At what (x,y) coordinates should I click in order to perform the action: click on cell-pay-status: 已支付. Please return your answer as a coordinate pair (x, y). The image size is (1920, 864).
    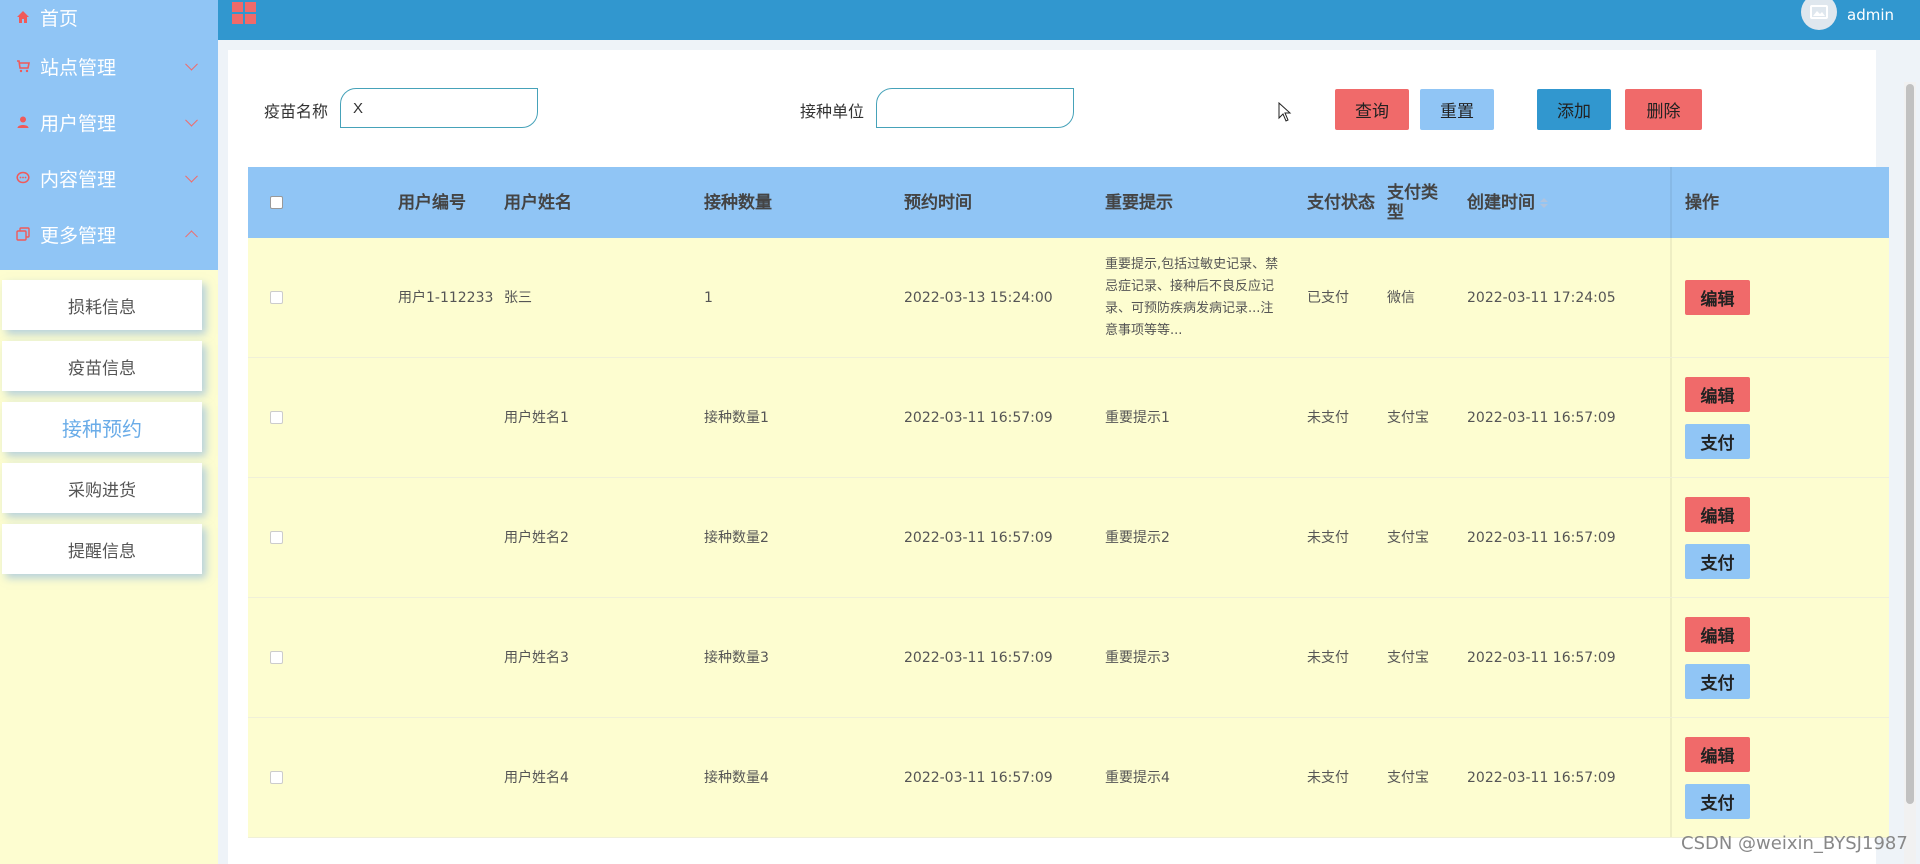
    Looking at the image, I should click on (1328, 297).